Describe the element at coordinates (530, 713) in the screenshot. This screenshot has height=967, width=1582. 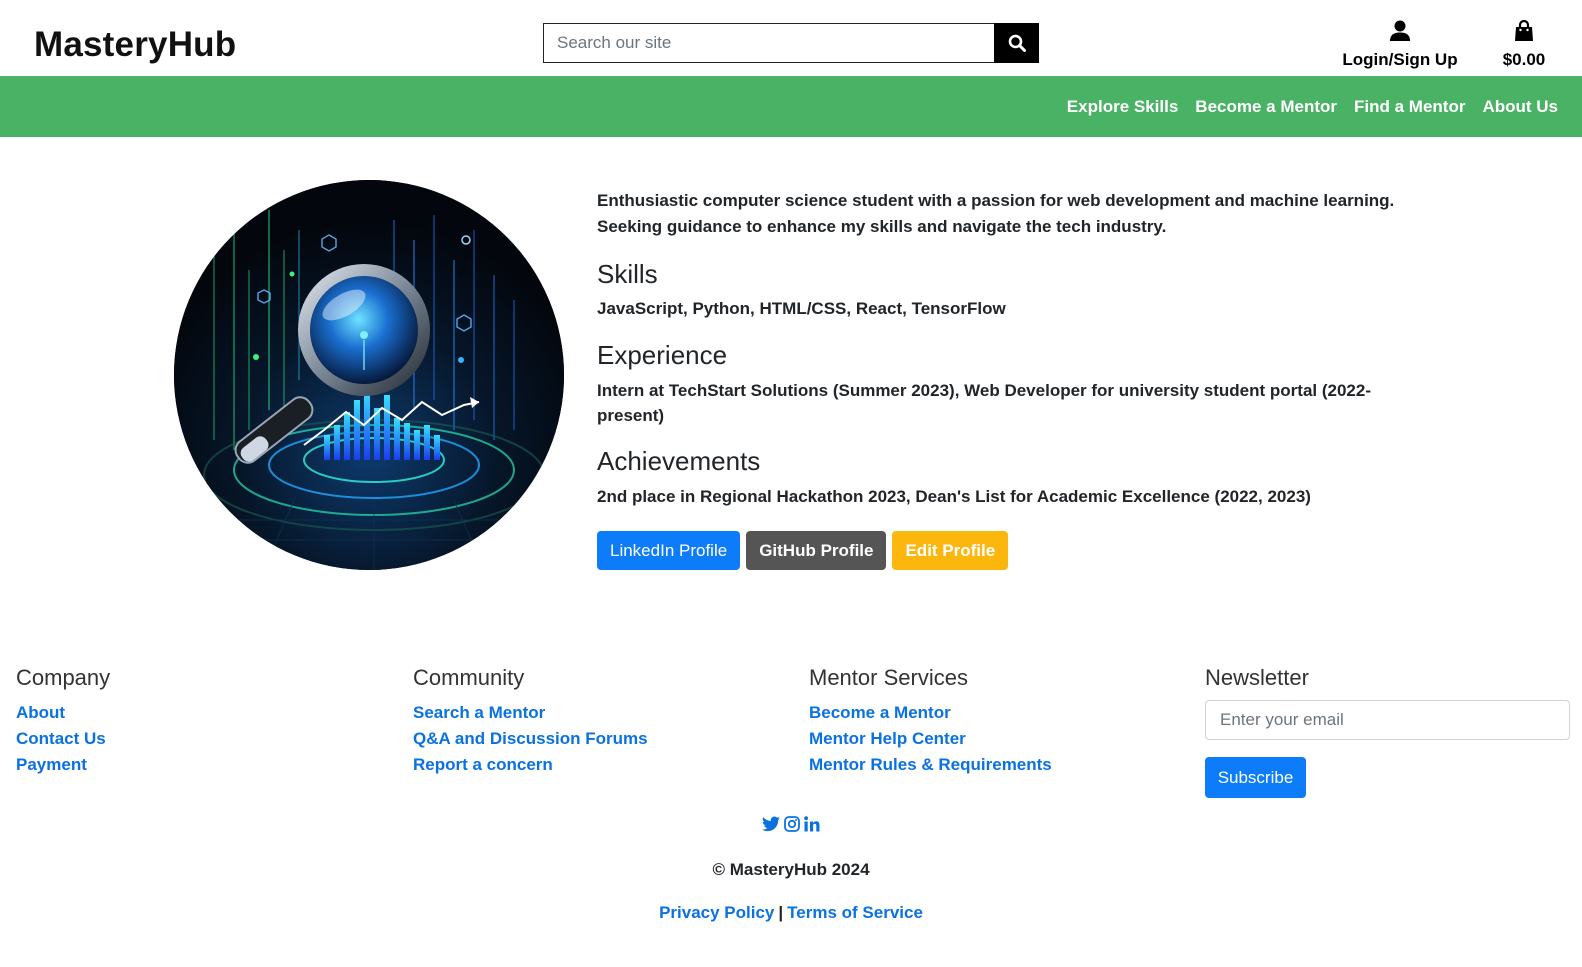
I see `footer-link-search-mentor: Search a Mentor` at that location.